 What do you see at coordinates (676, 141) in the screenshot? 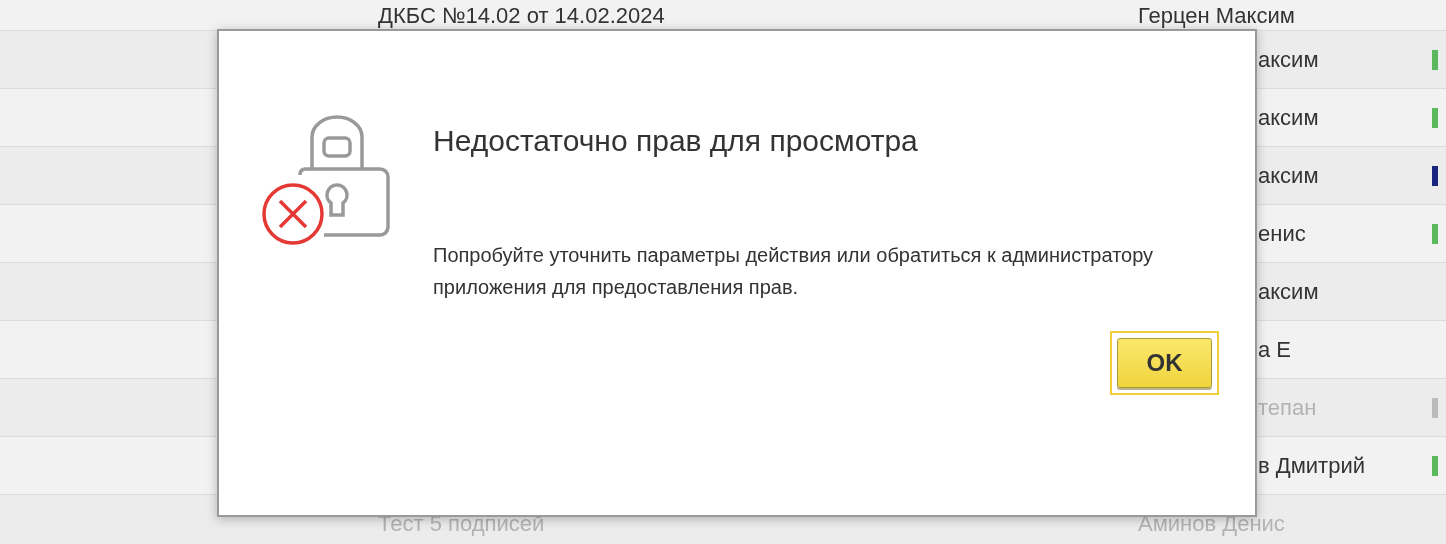
I see `dialog-title: Недостаточно прав для просмотра` at bounding box center [676, 141].